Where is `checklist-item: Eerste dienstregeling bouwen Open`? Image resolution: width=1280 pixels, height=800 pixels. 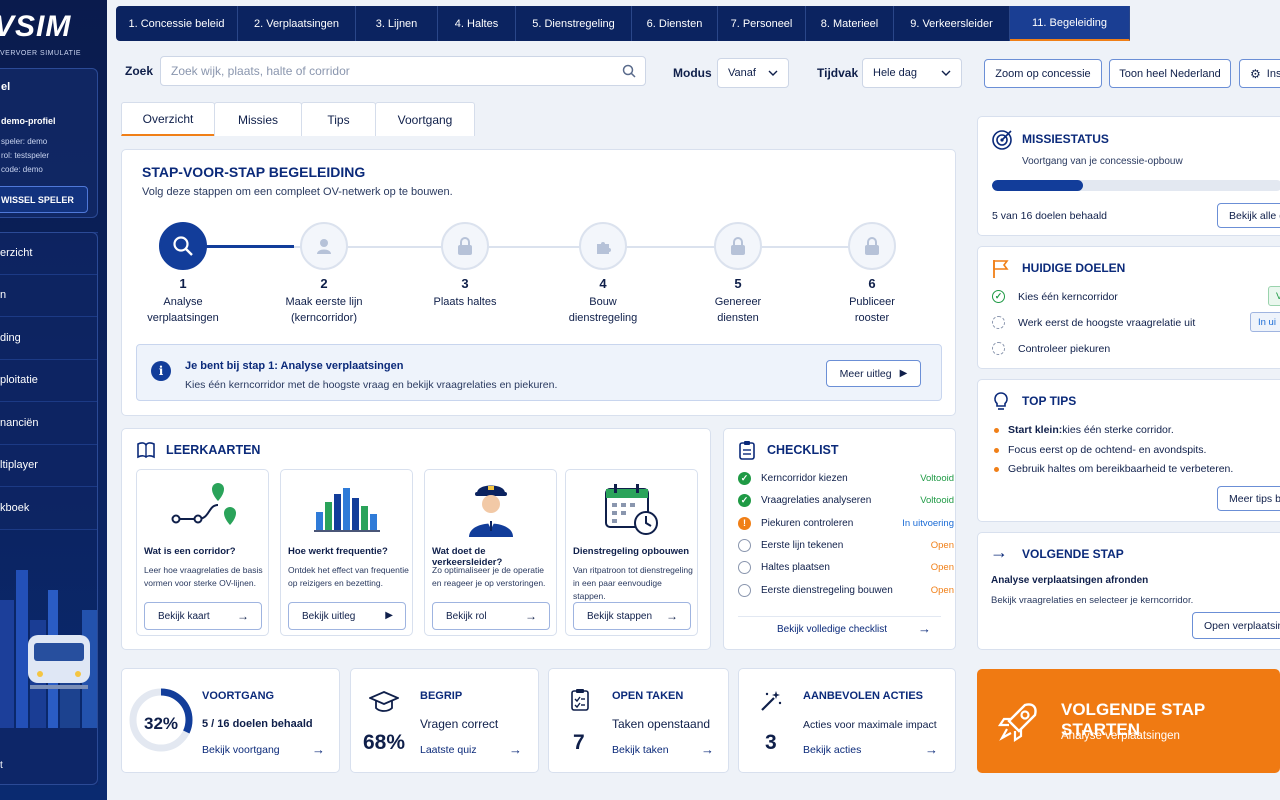
checklist-item: Eerste dienstregeling bouwen Open is located at coordinates (846, 590).